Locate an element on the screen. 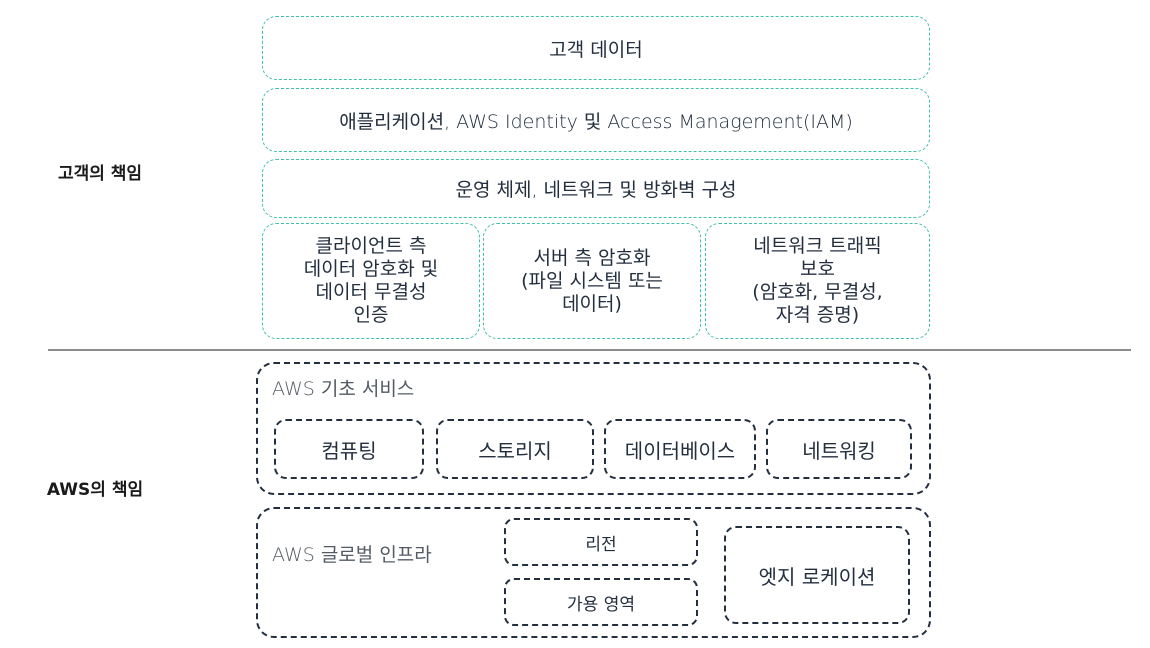 The height and width of the screenshot is (648, 1150). database-service: 데이터베이스 is located at coordinates (680, 449).